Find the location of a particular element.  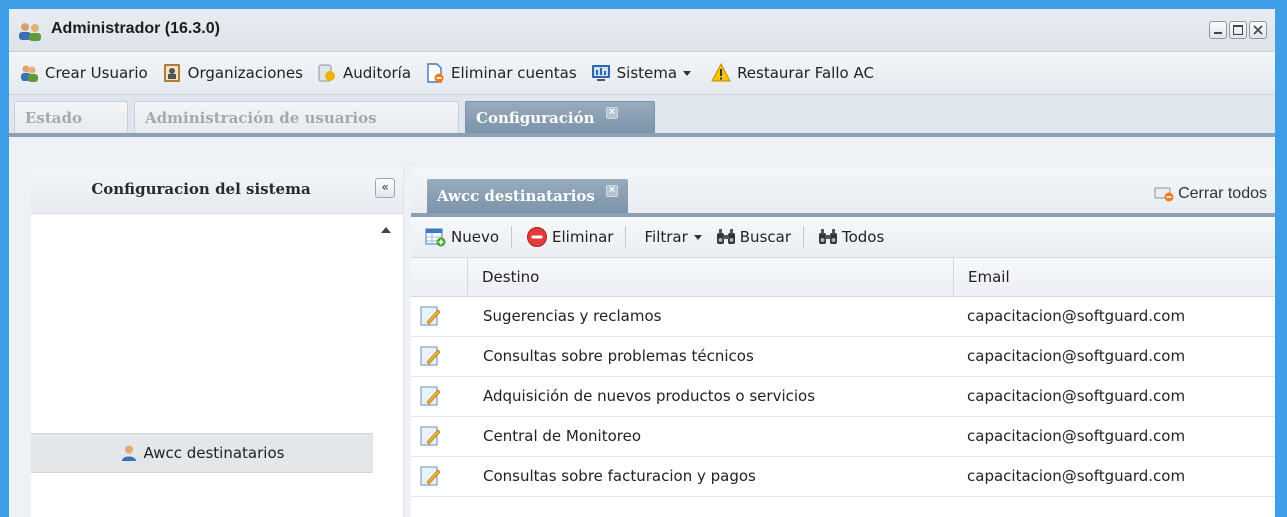

search-button: Buscar is located at coordinates (753, 237).